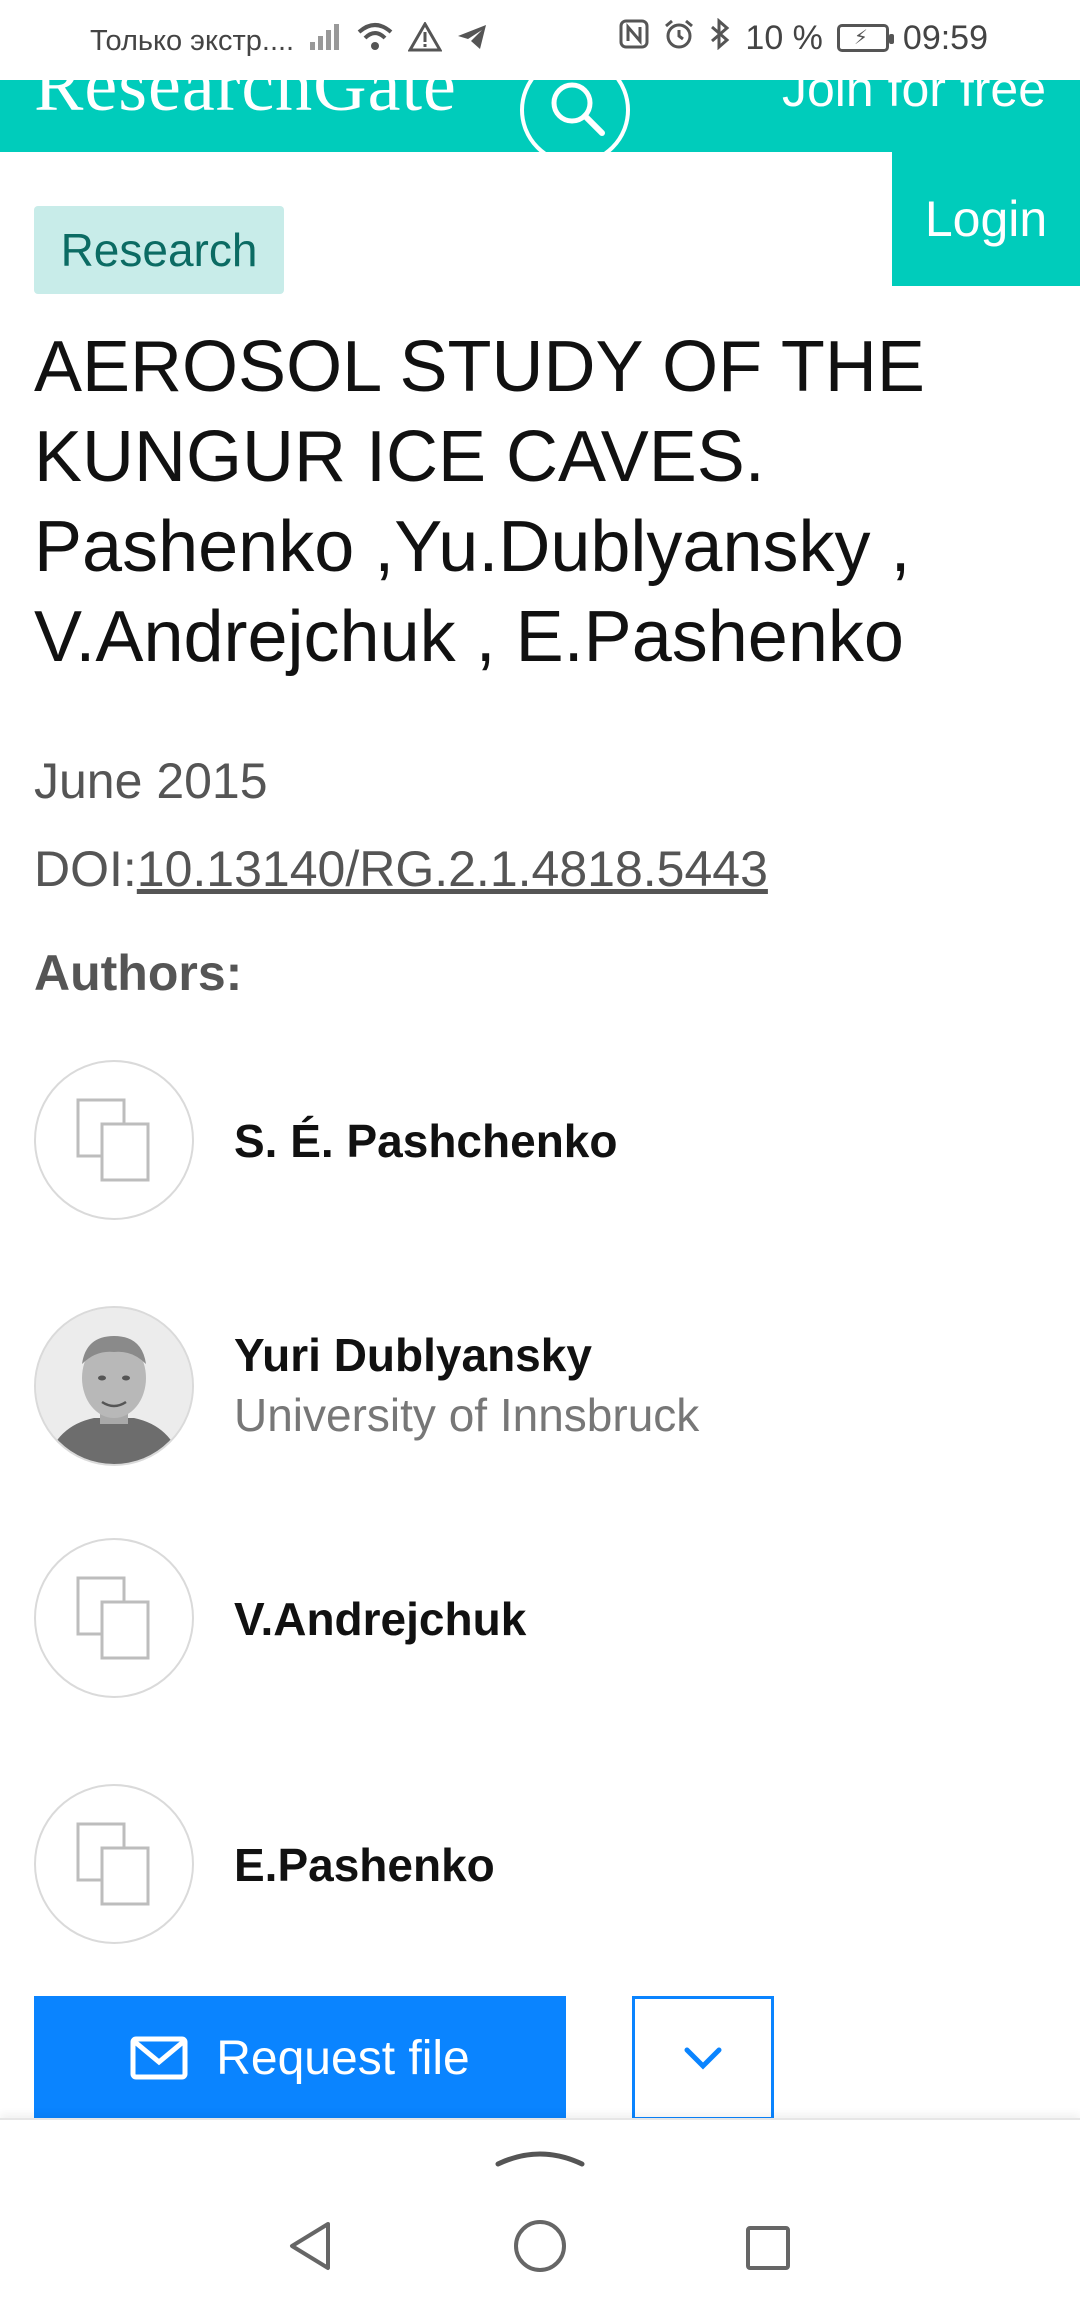 The image size is (1080, 2314). I want to click on search-icon, so click(578, 109).